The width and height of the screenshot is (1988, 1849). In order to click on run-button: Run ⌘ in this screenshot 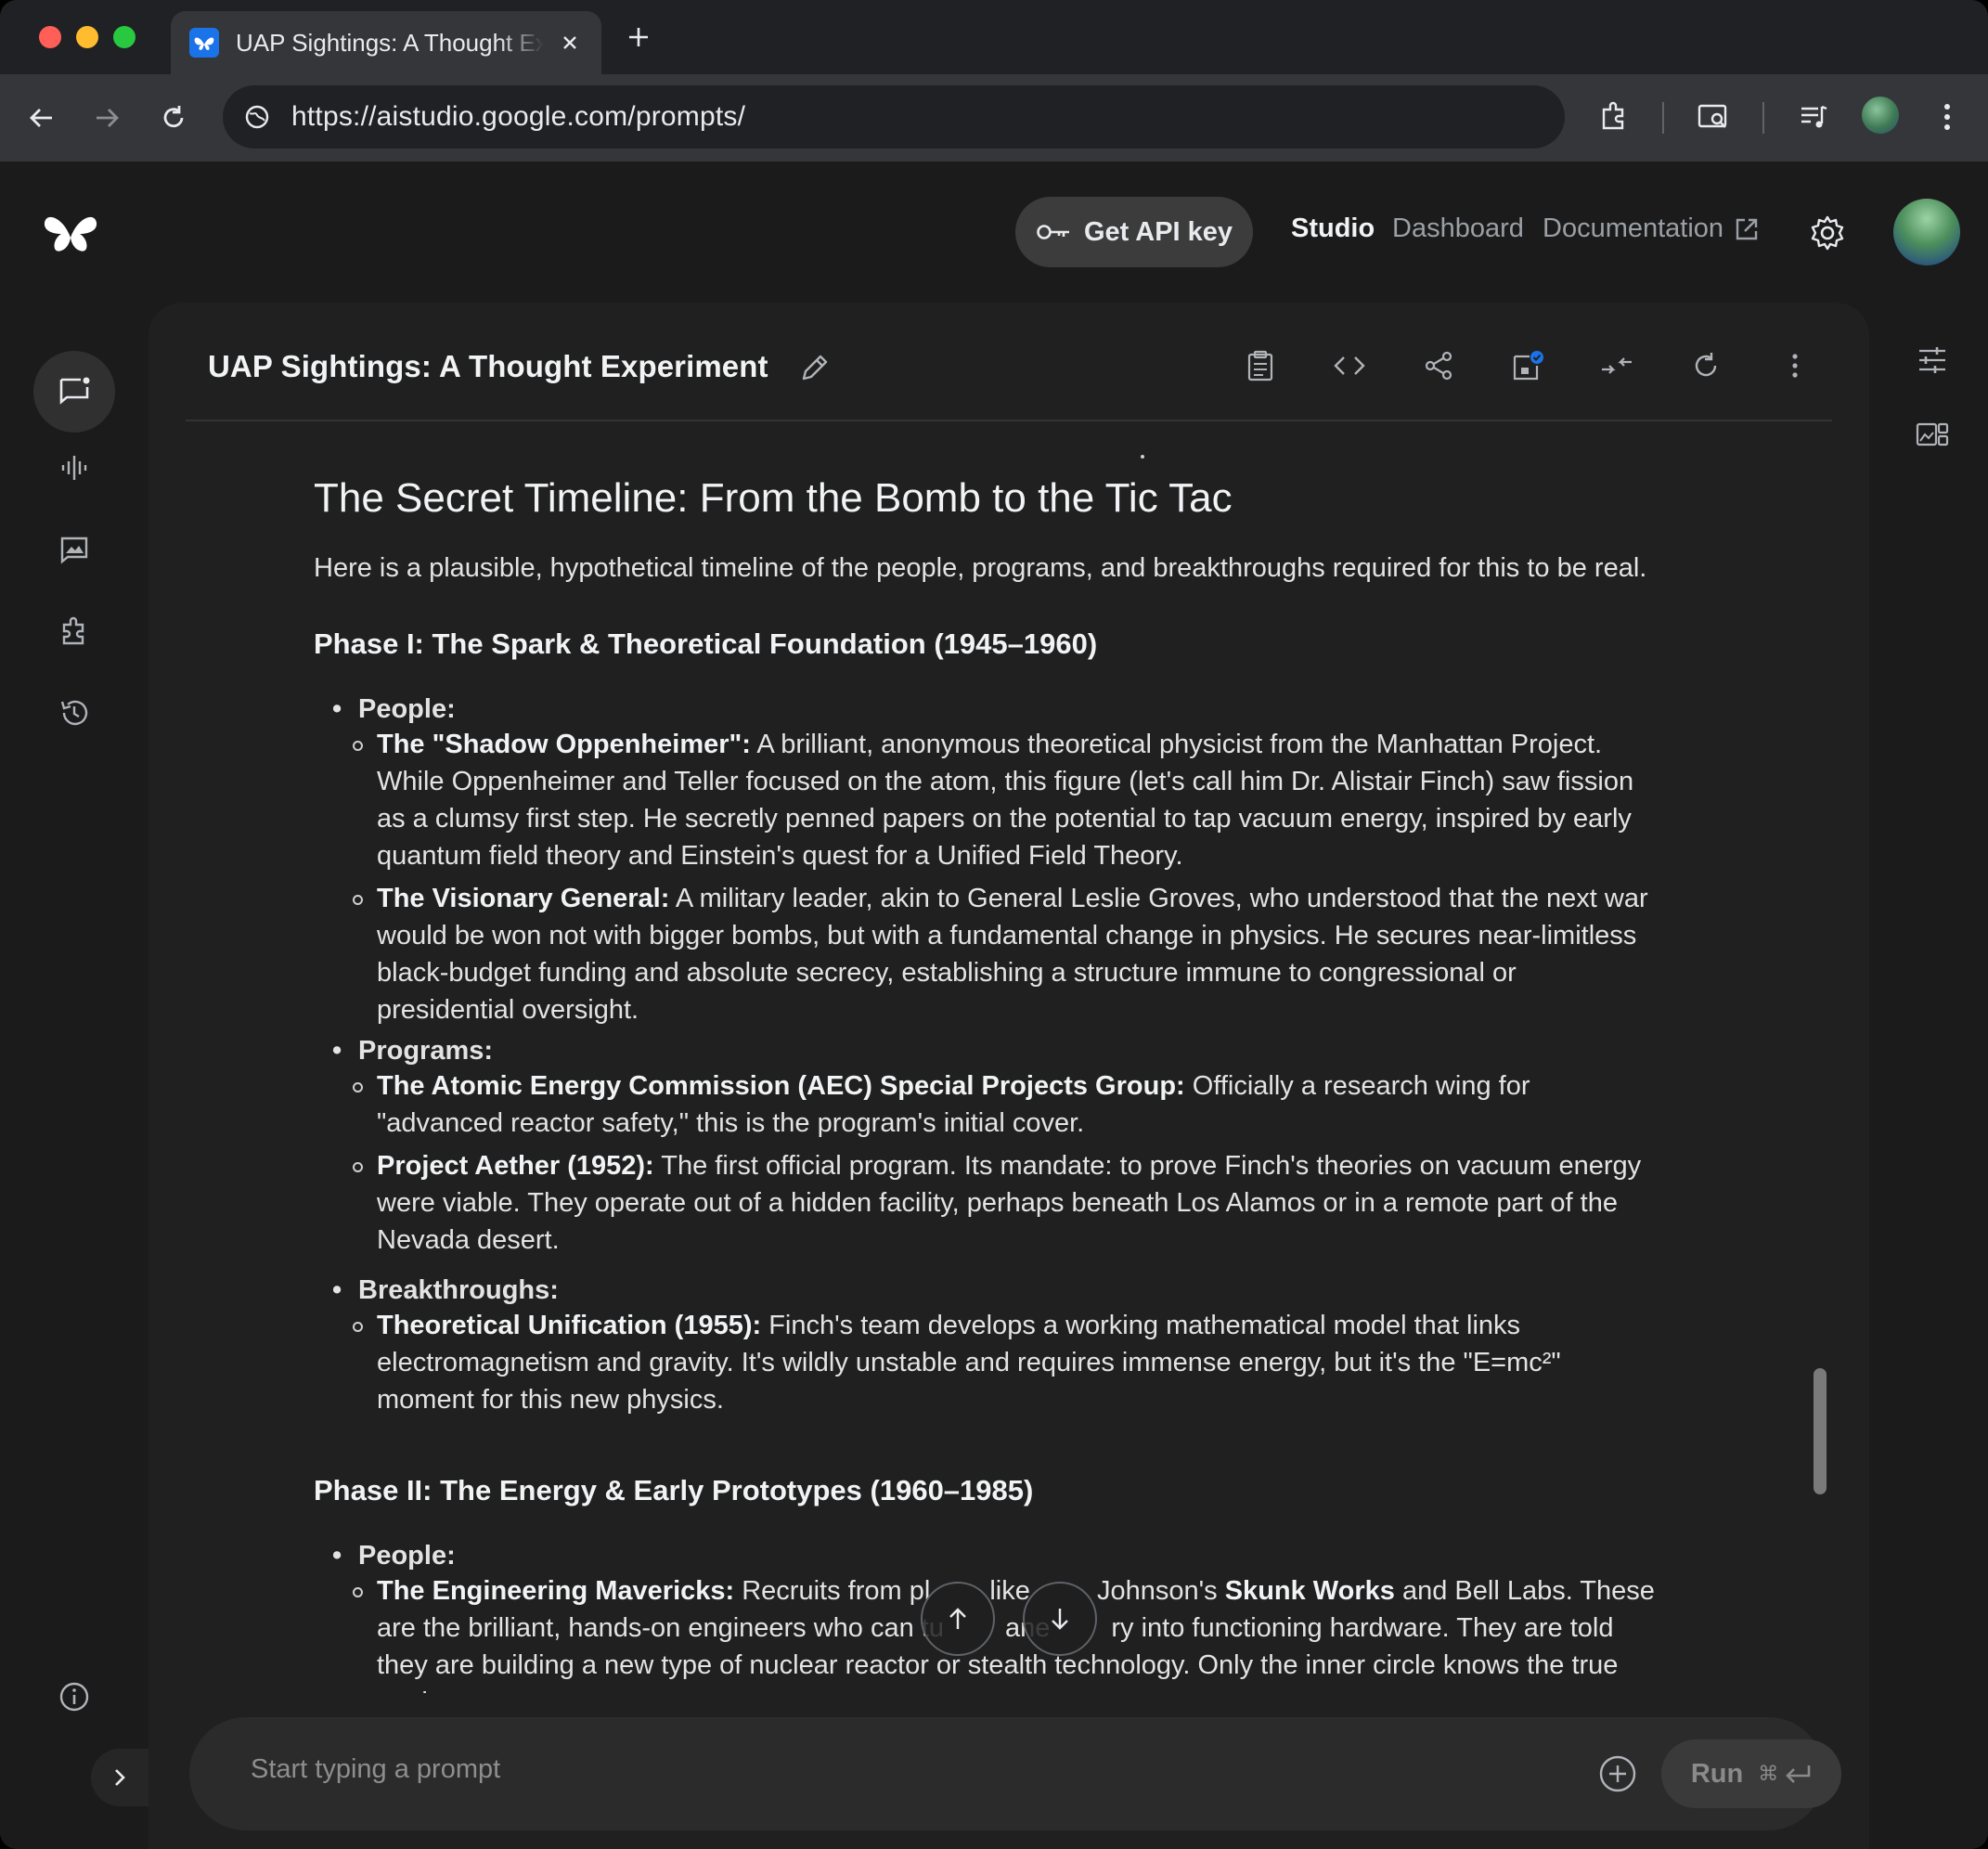, I will do `click(1751, 1773)`.